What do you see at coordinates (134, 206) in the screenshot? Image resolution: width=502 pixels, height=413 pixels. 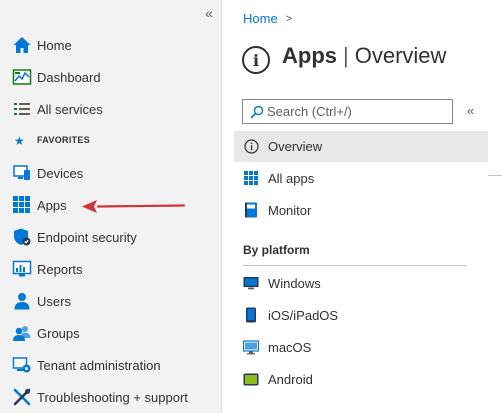 I see `annotation-arrow` at bounding box center [134, 206].